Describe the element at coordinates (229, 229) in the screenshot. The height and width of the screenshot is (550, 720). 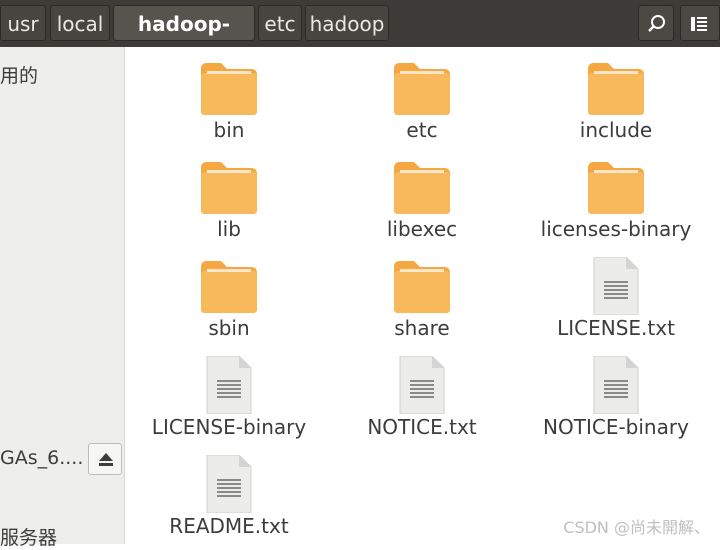
I see `file-name-label: lib` at that location.